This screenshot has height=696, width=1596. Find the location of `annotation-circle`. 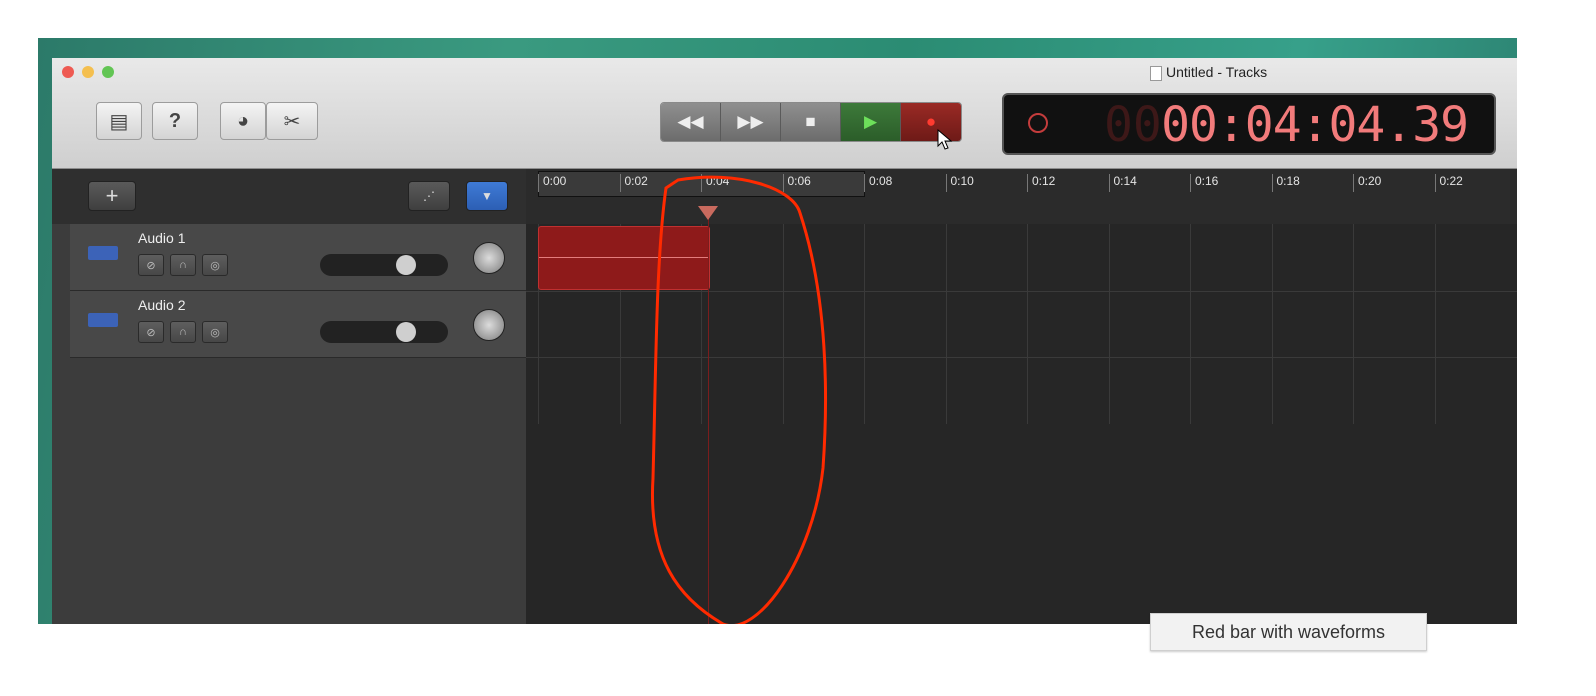

annotation-circle is located at coordinates (739, 399).